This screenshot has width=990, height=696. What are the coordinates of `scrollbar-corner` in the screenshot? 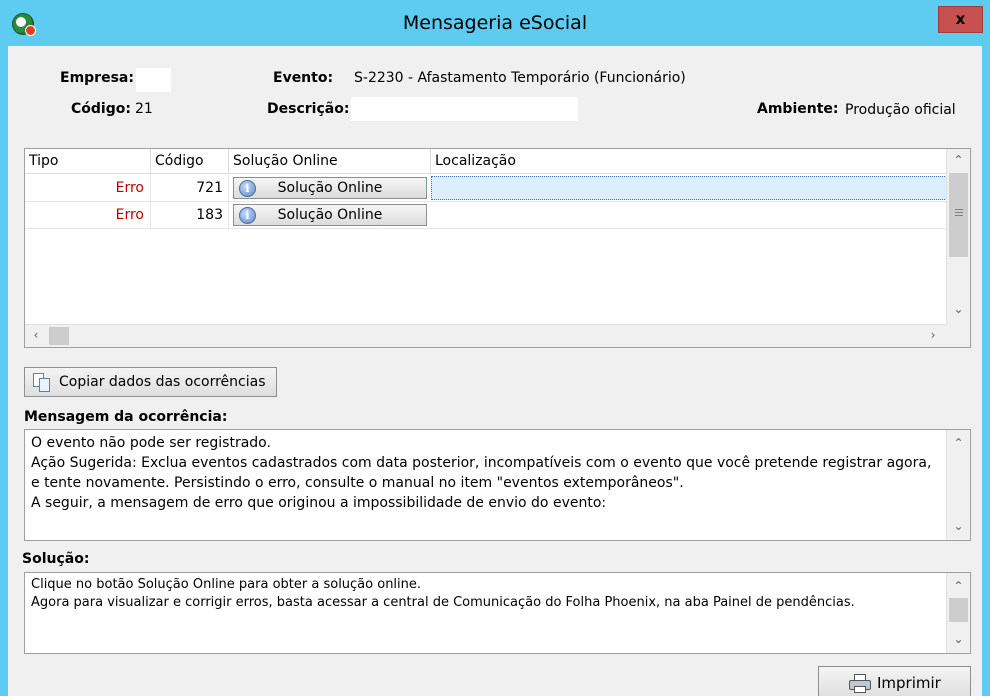 It's located at (958, 335).